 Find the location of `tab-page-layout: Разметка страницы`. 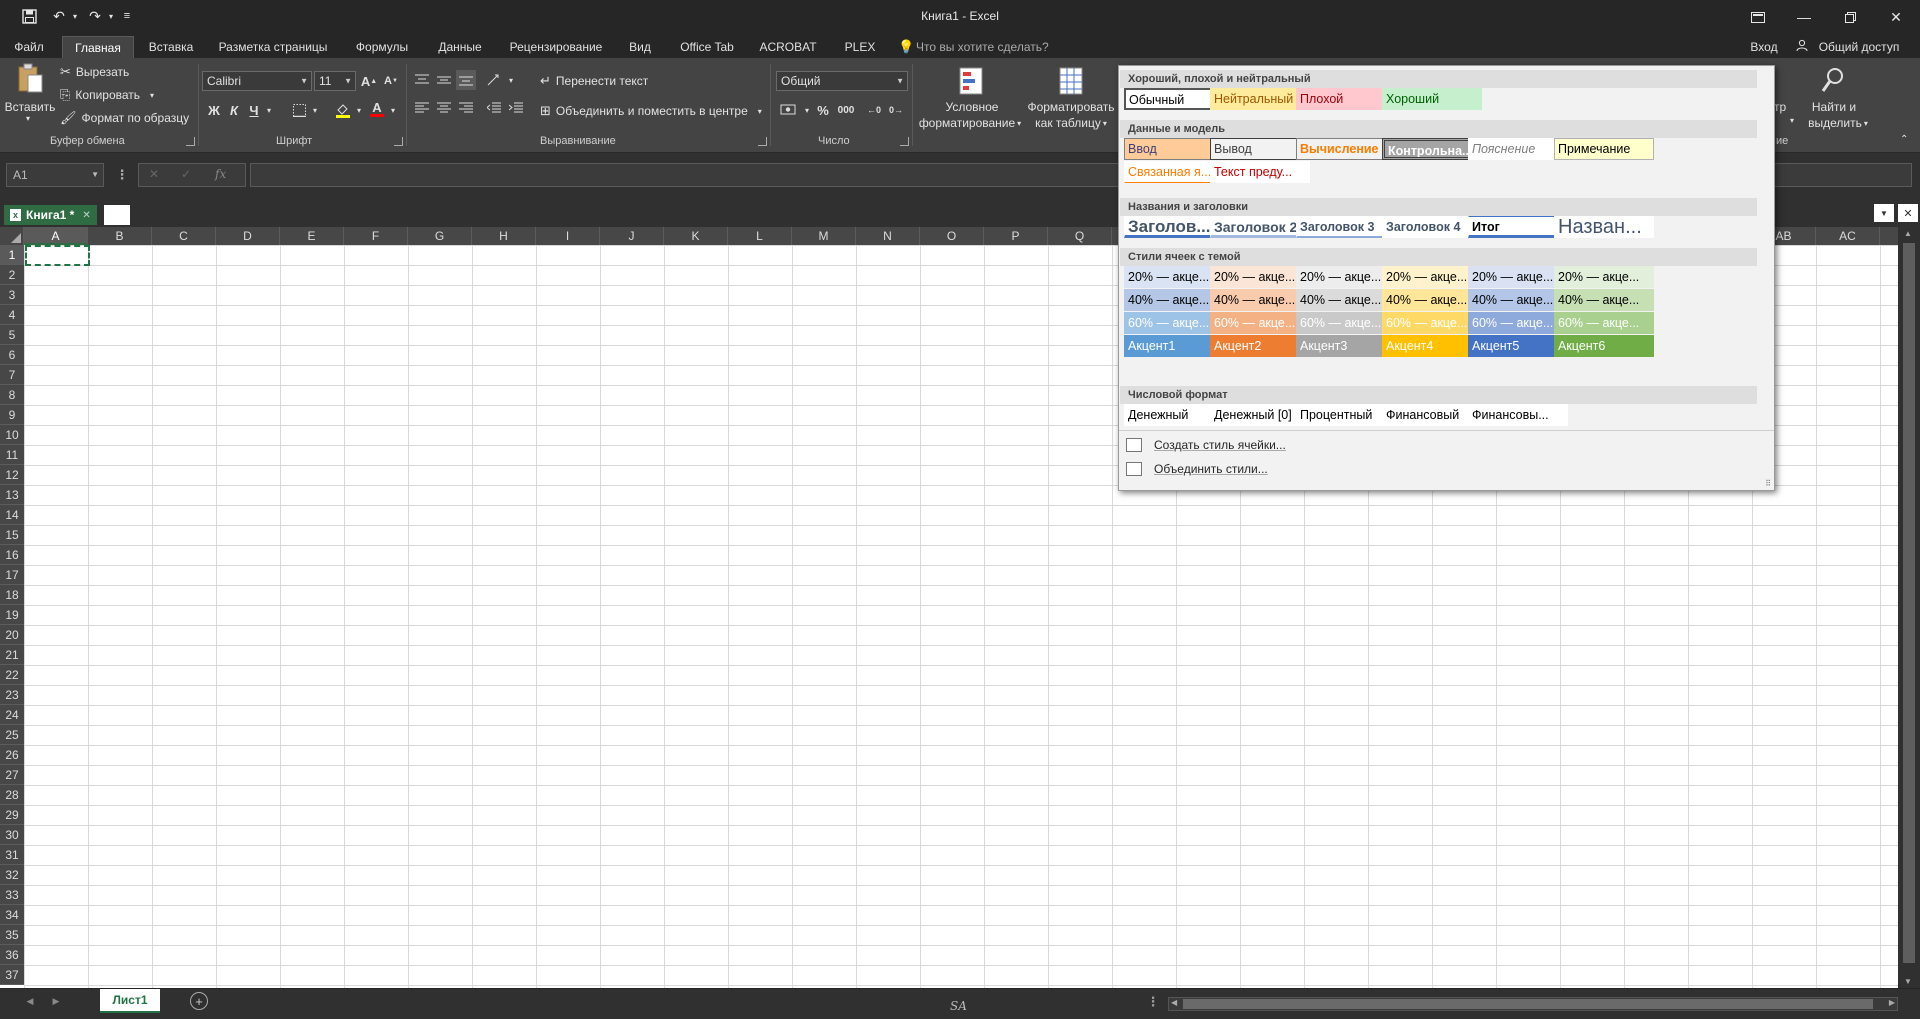

tab-page-layout: Разметка страницы is located at coordinates (273, 47).